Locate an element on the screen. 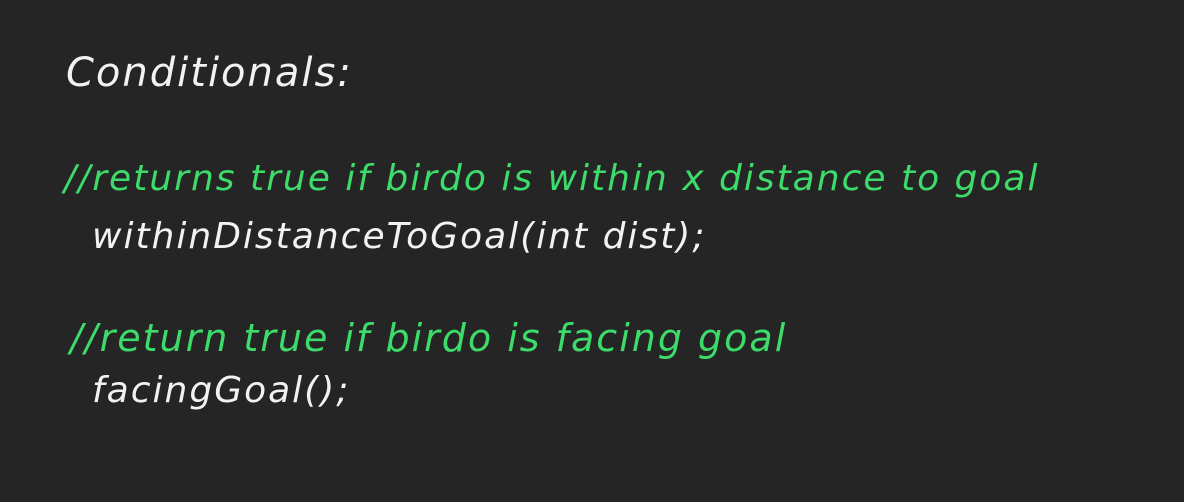 The image size is (1184, 502). notes-heading: Conditionals: is located at coordinates (209, 73).